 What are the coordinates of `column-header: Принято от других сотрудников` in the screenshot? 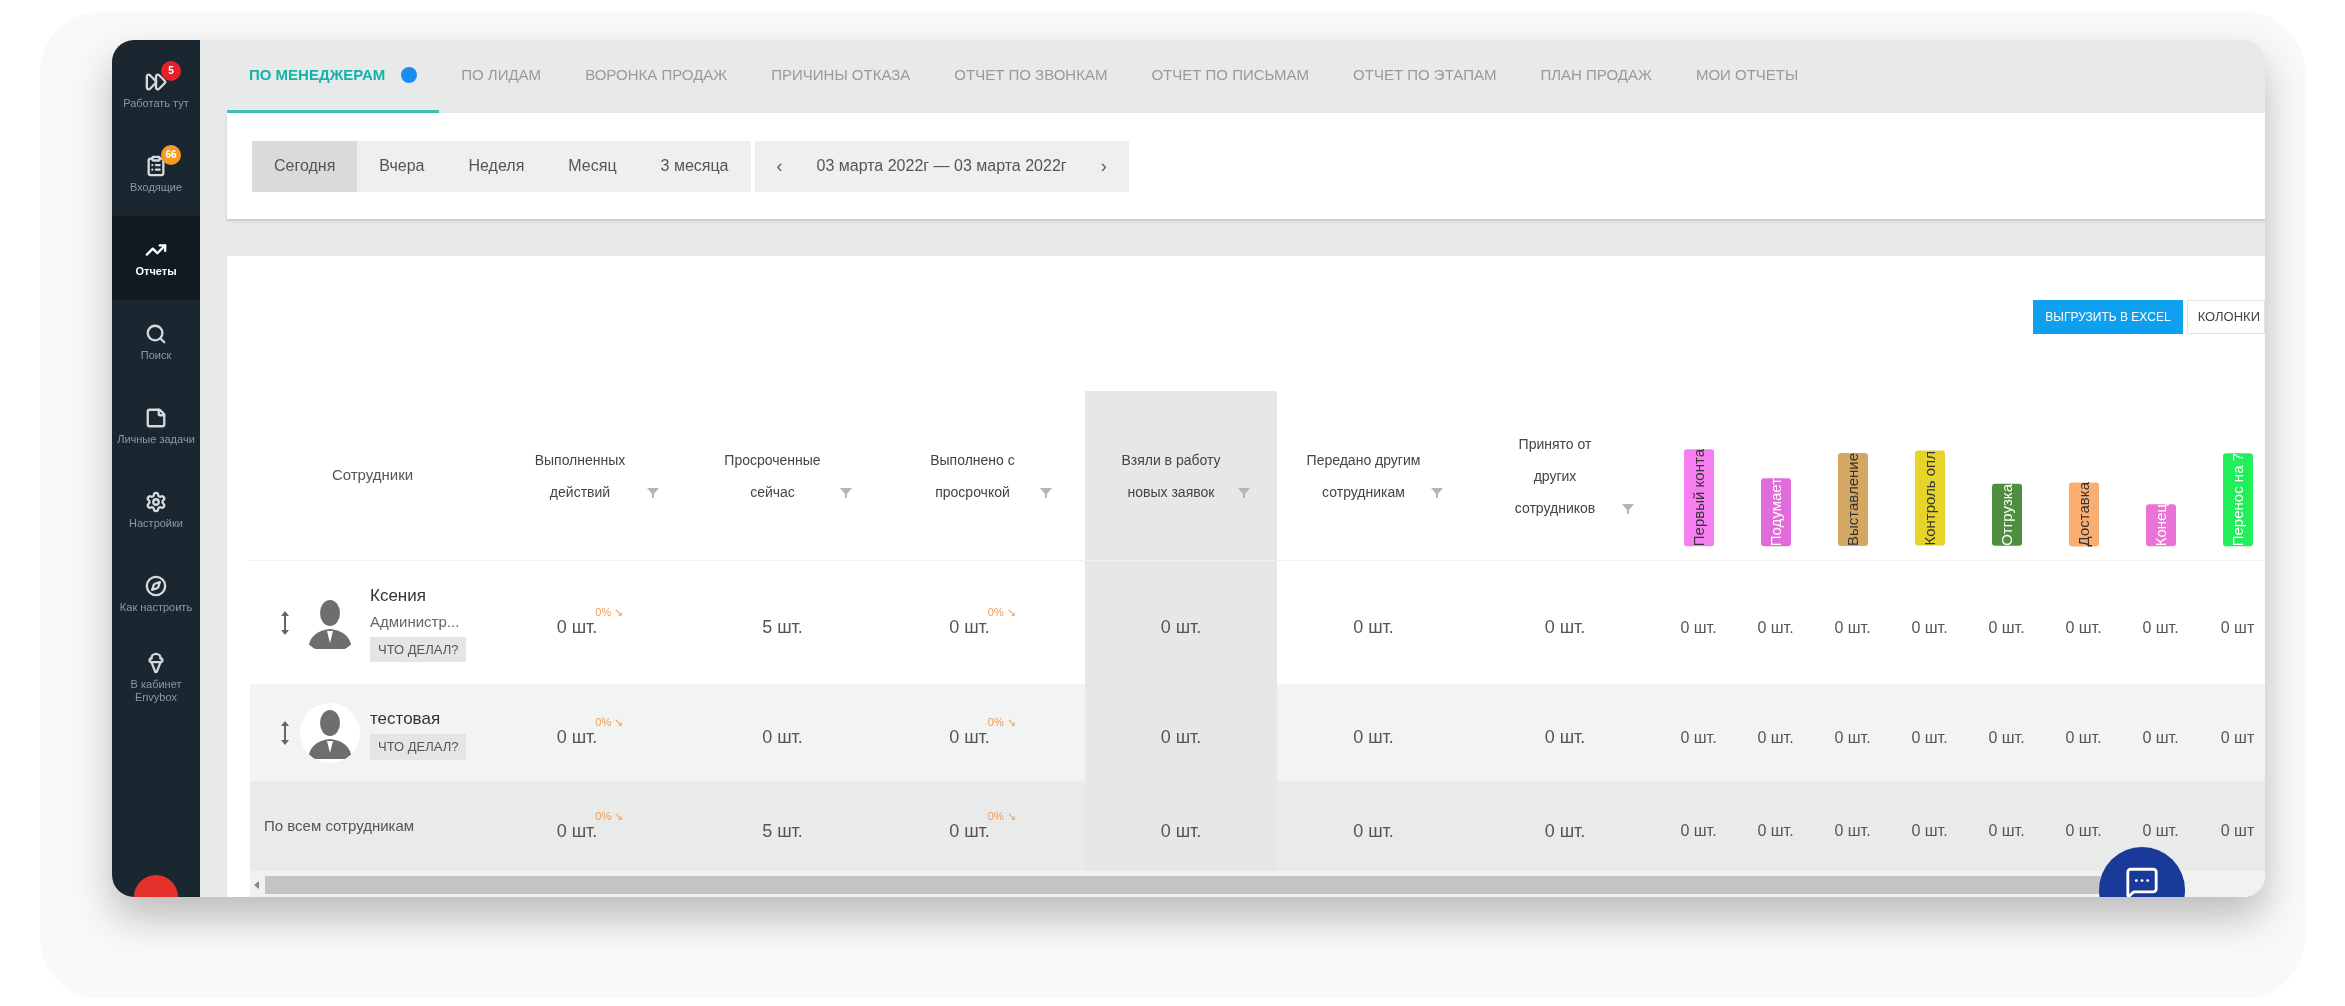 It's located at (1555, 476).